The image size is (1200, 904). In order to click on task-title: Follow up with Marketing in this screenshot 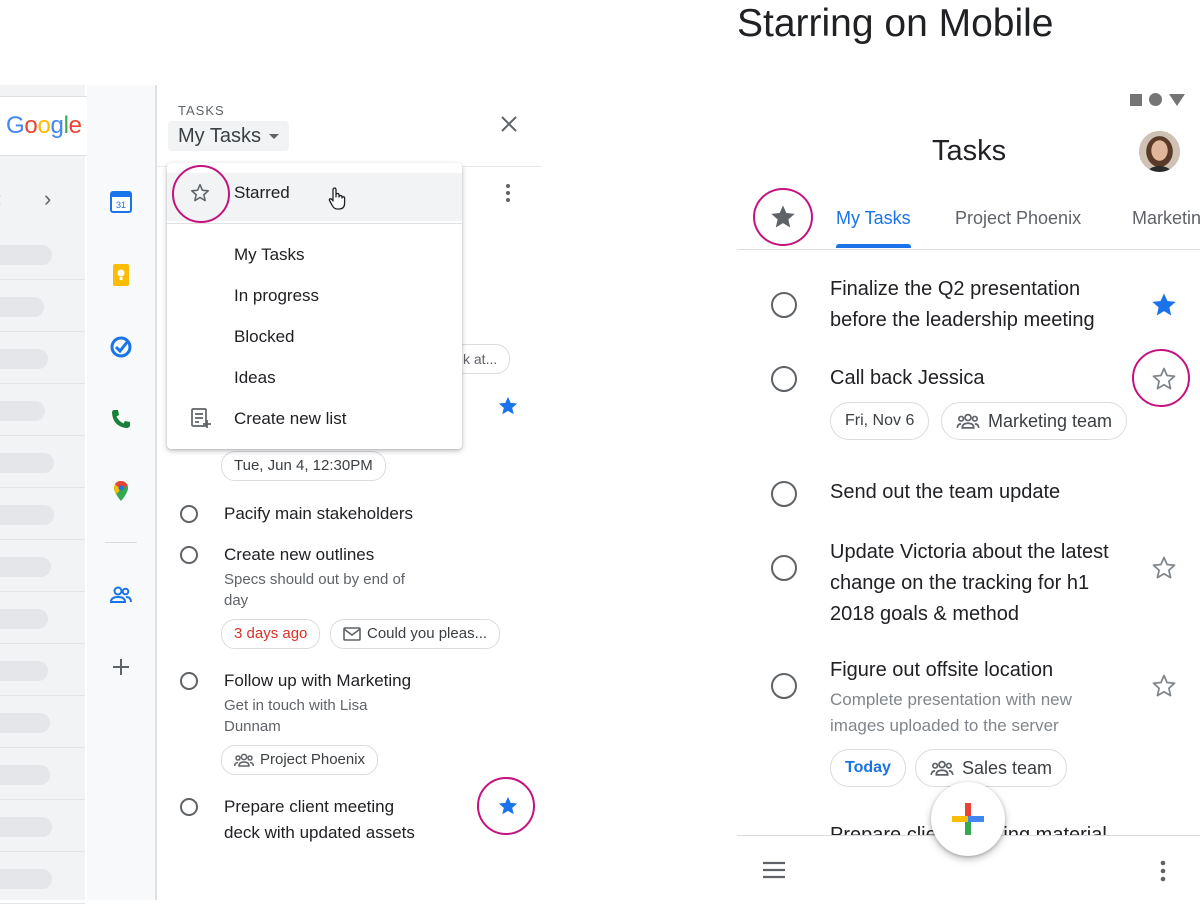, I will do `click(317, 681)`.